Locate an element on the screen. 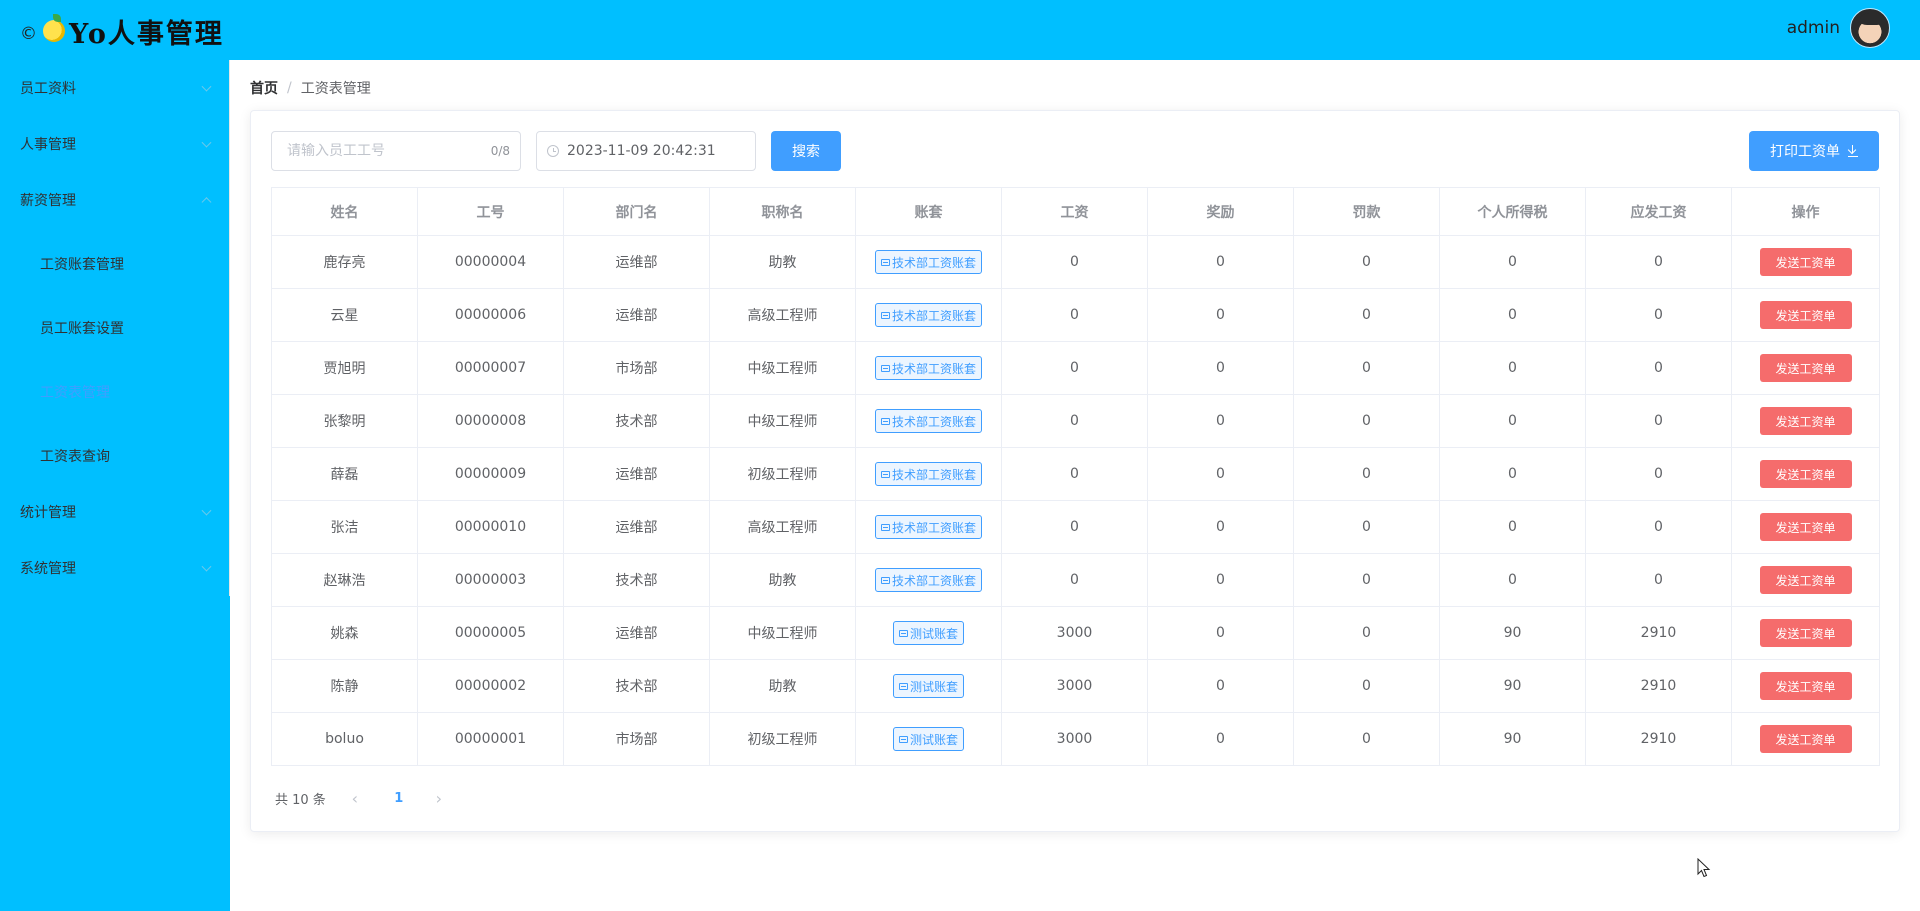 The height and width of the screenshot is (911, 1920). download-icon is located at coordinates (1853, 151).